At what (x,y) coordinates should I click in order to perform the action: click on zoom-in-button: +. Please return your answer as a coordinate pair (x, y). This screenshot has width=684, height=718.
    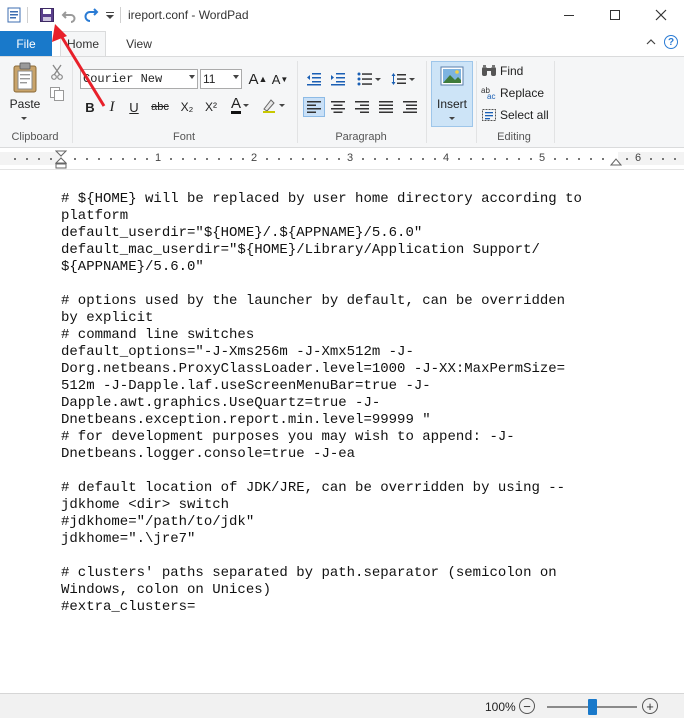
    Looking at the image, I should click on (650, 706).